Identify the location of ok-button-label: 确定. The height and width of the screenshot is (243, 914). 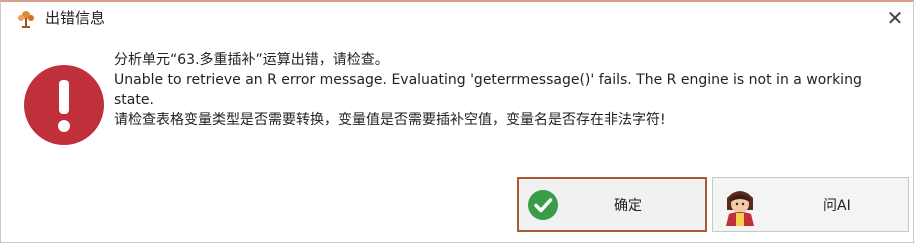
(628, 205).